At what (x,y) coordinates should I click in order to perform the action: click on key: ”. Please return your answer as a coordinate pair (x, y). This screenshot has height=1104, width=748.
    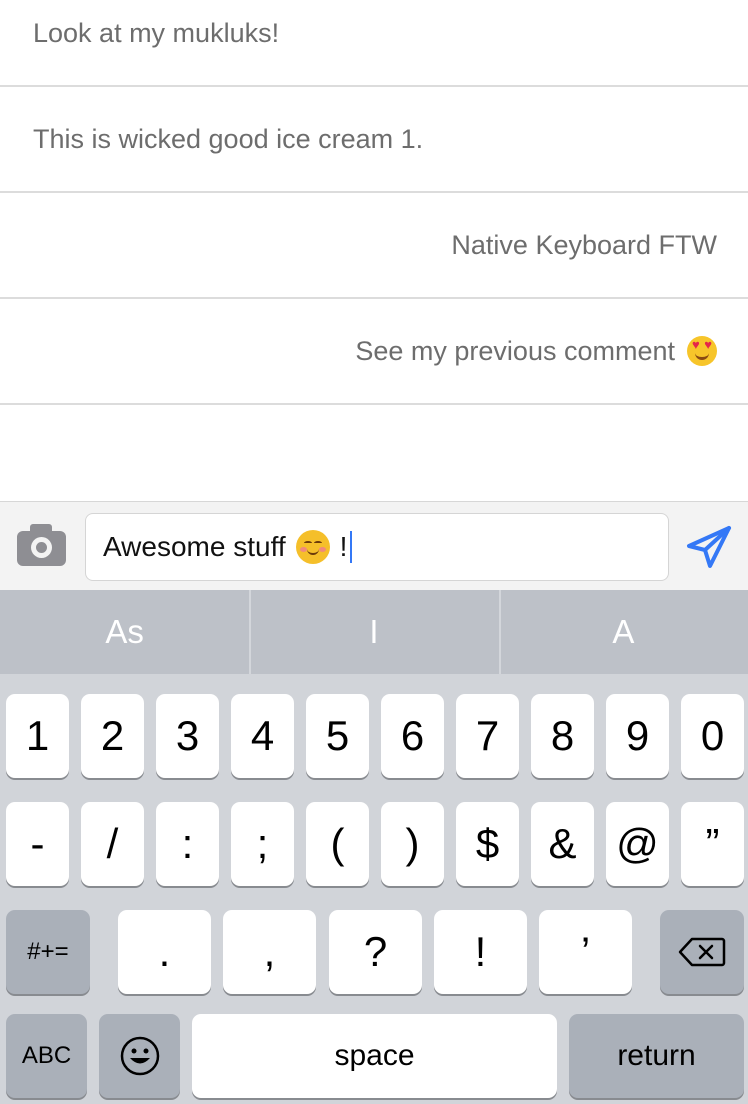
    Looking at the image, I should click on (712, 844).